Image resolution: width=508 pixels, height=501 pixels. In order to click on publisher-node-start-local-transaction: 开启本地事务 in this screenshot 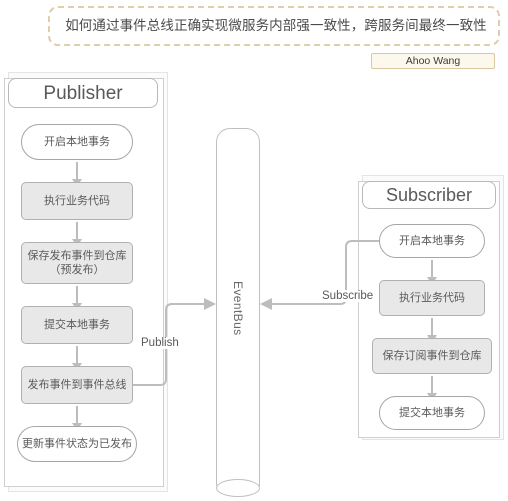, I will do `click(77, 142)`.